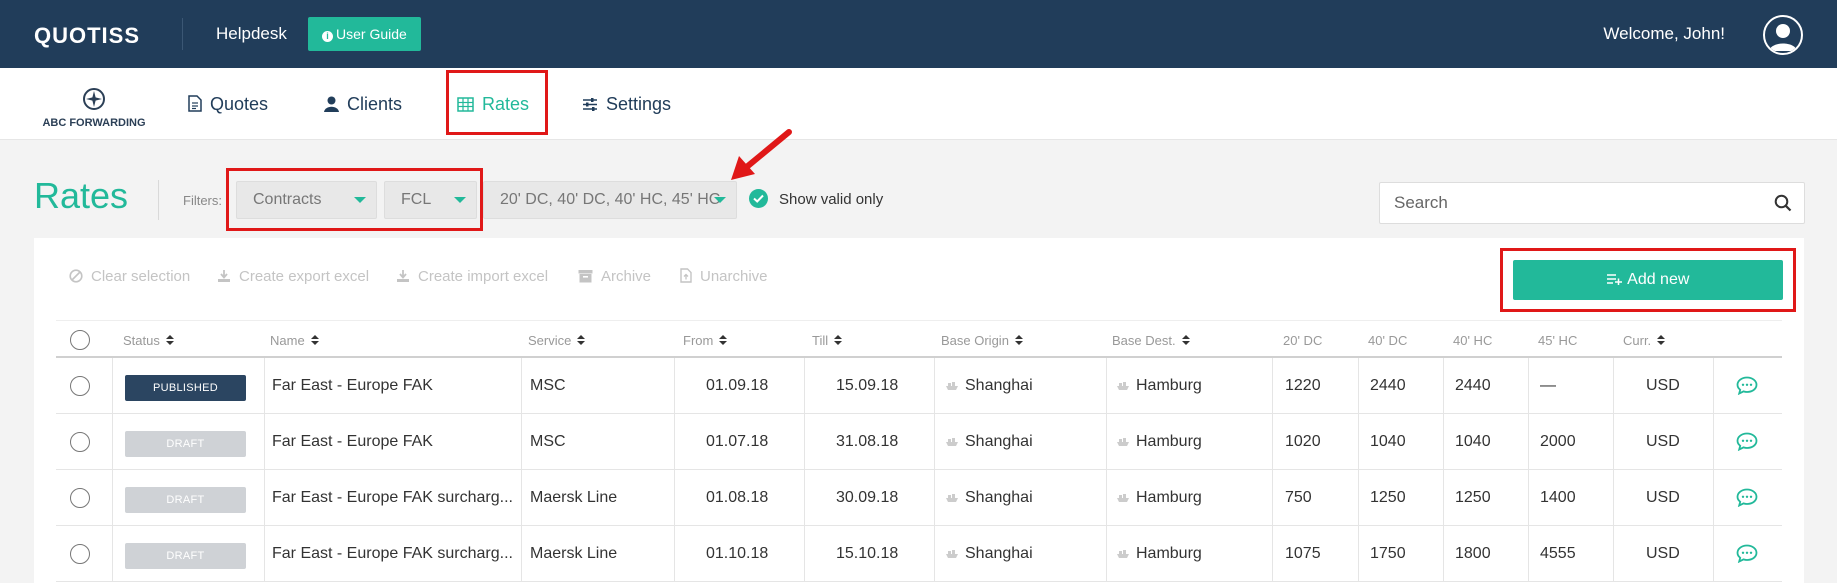  I want to click on origin-port: Shanghai, so click(999, 385).